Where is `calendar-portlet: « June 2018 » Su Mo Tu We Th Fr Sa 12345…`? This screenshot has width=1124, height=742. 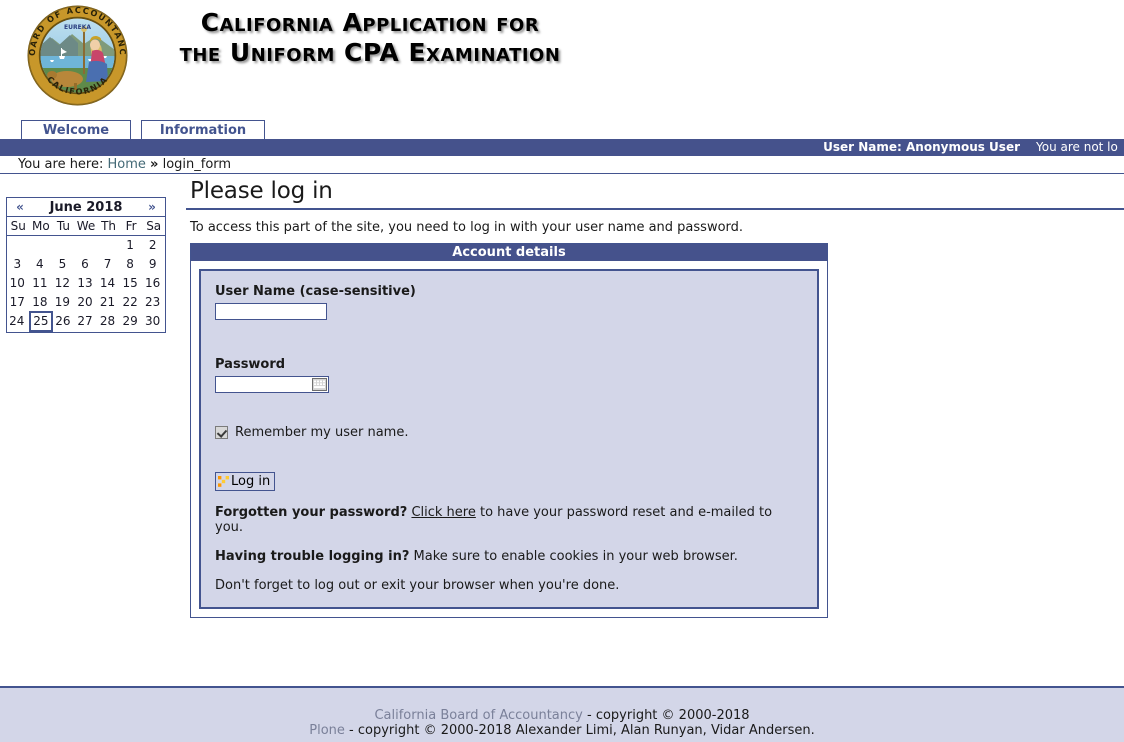
calendar-portlet: « June 2018 » Su Mo Tu We Th Fr Sa 12345… is located at coordinates (86, 265).